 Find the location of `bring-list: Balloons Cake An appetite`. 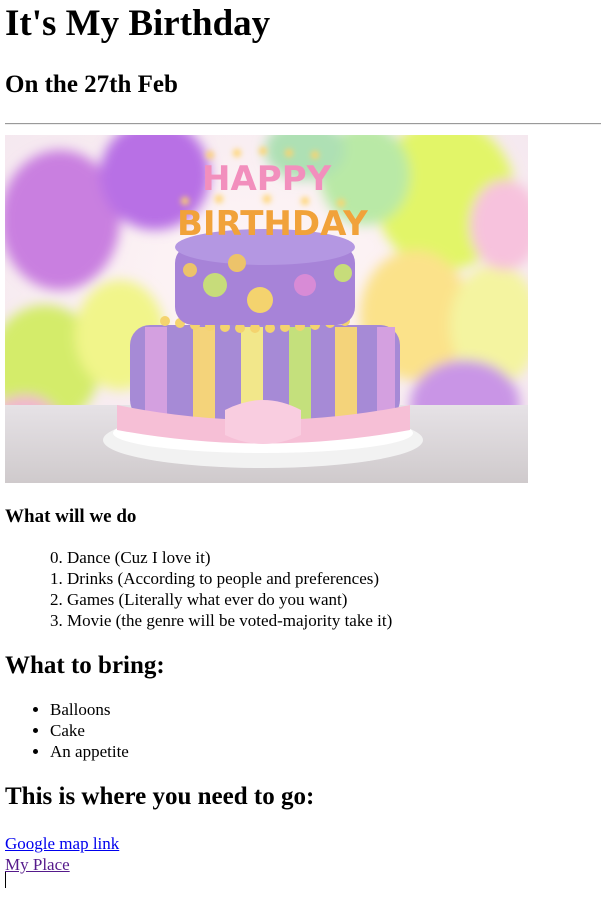

bring-list: Balloons Cake An appetite is located at coordinates (301, 730).